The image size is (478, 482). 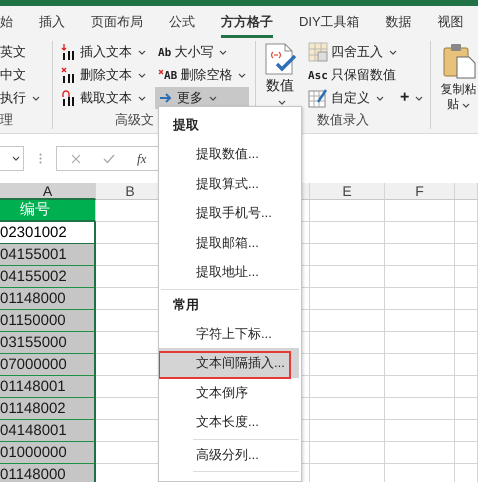 I want to click on ribbon-tab: 数据, so click(x=399, y=23).